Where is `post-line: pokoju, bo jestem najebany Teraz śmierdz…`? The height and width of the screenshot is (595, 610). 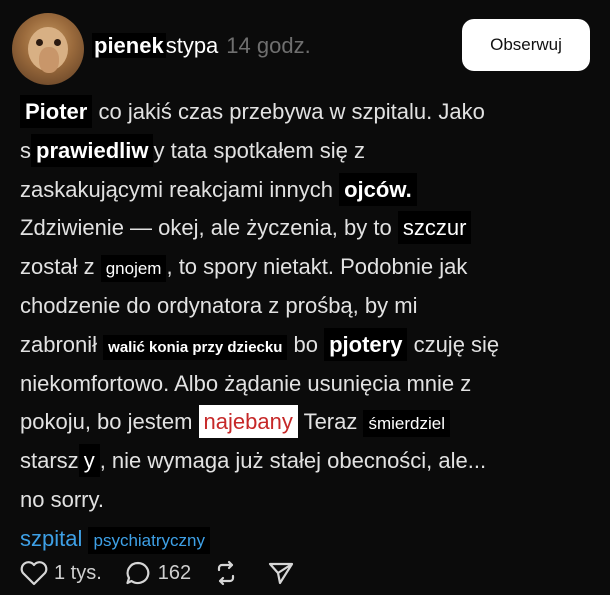
post-line: pokoju, bo jestem najebany Teraz śmierdz… is located at coordinates (312, 422).